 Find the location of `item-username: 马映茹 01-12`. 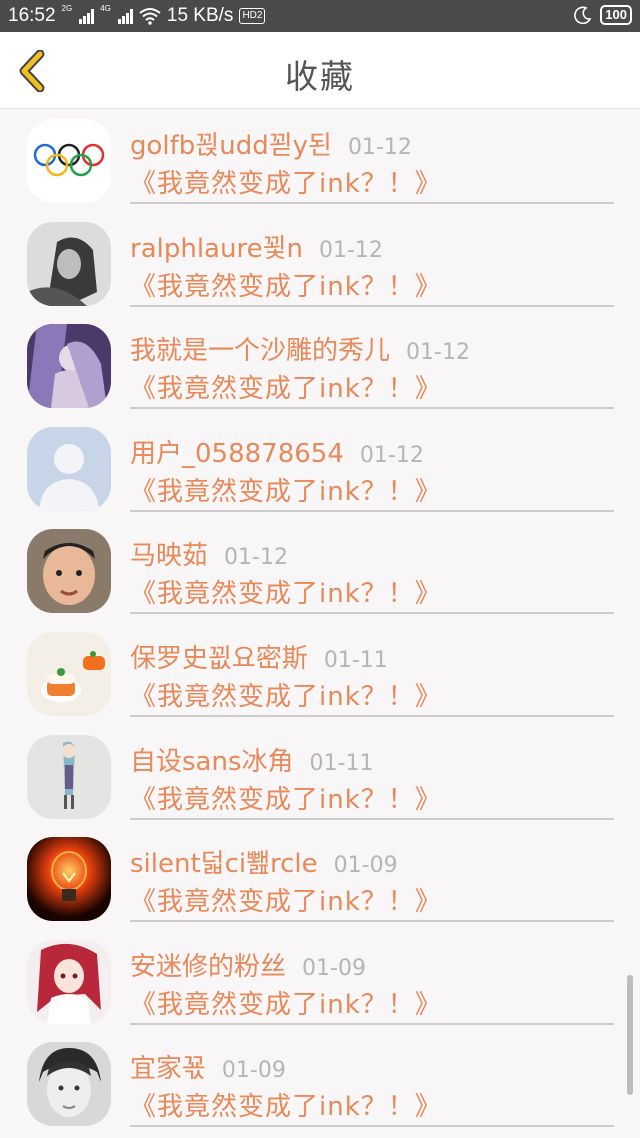

item-username: 马映茹 01-12 is located at coordinates (209, 553).